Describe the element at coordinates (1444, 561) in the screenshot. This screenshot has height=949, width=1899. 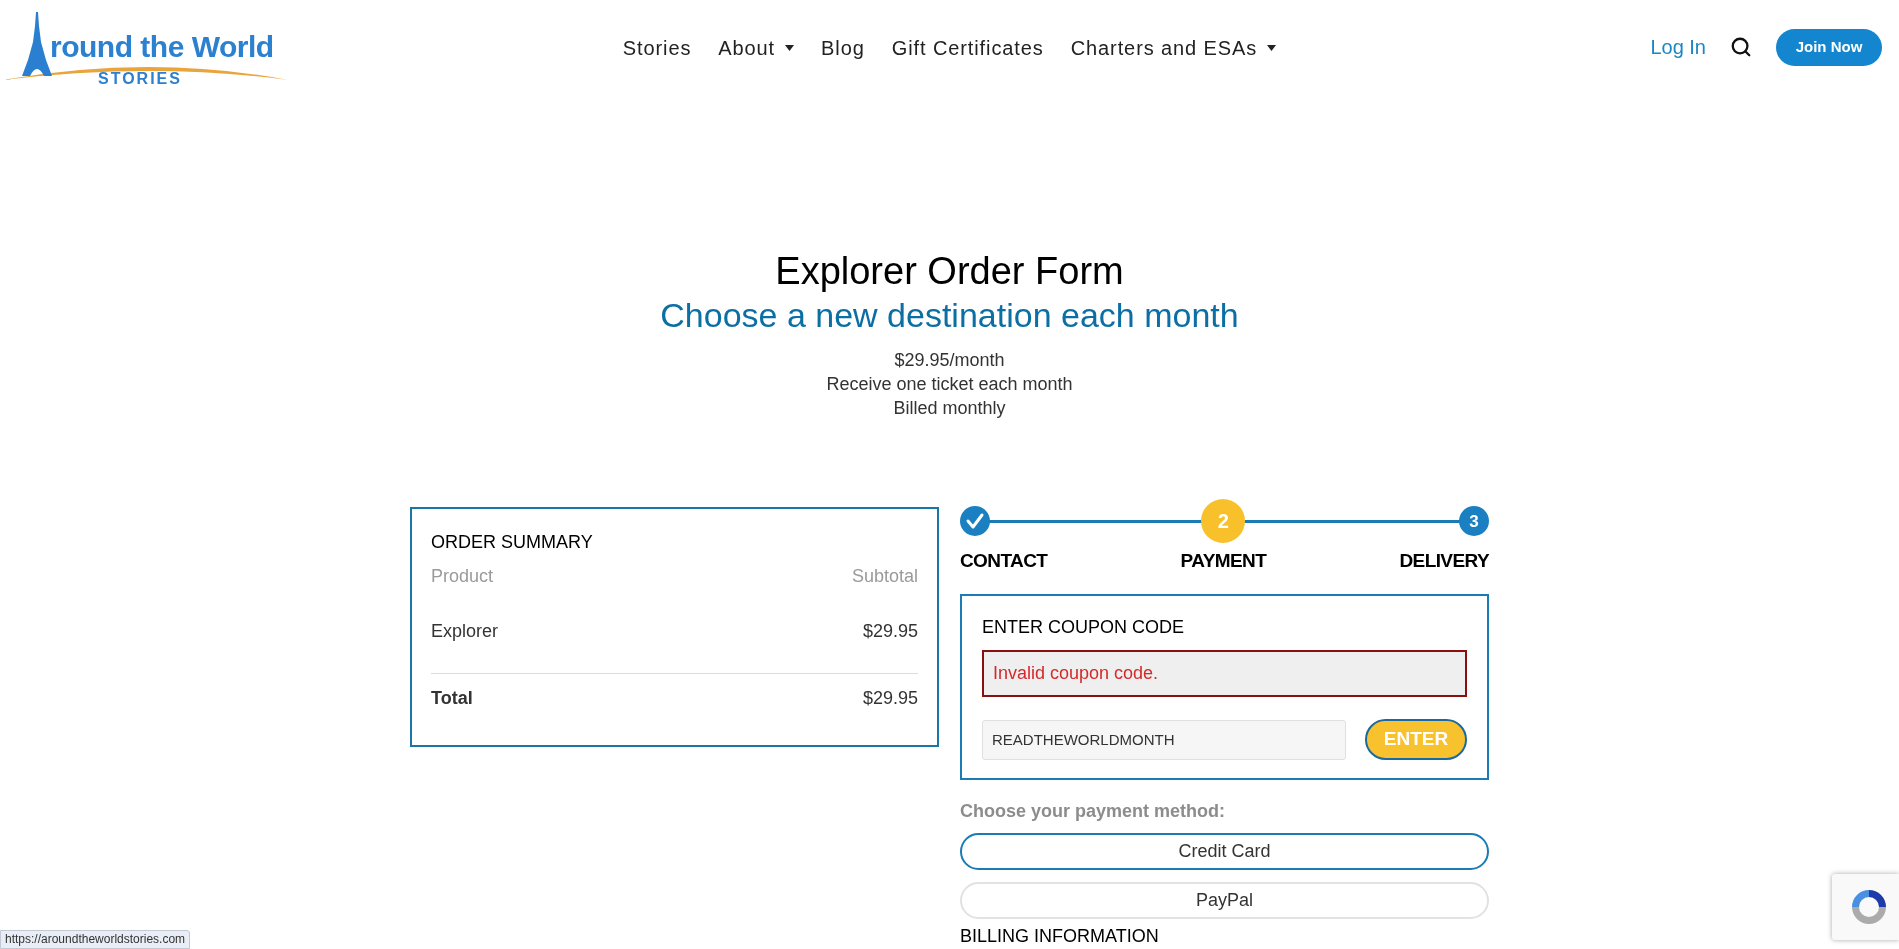
I see `step-label: DELIVERY` at that location.